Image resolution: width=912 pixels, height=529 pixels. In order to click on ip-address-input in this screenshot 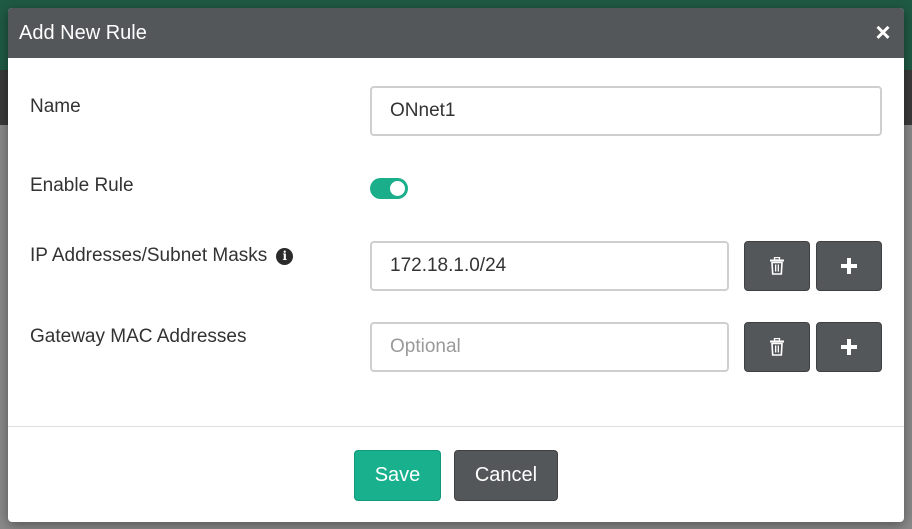, I will do `click(549, 266)`.